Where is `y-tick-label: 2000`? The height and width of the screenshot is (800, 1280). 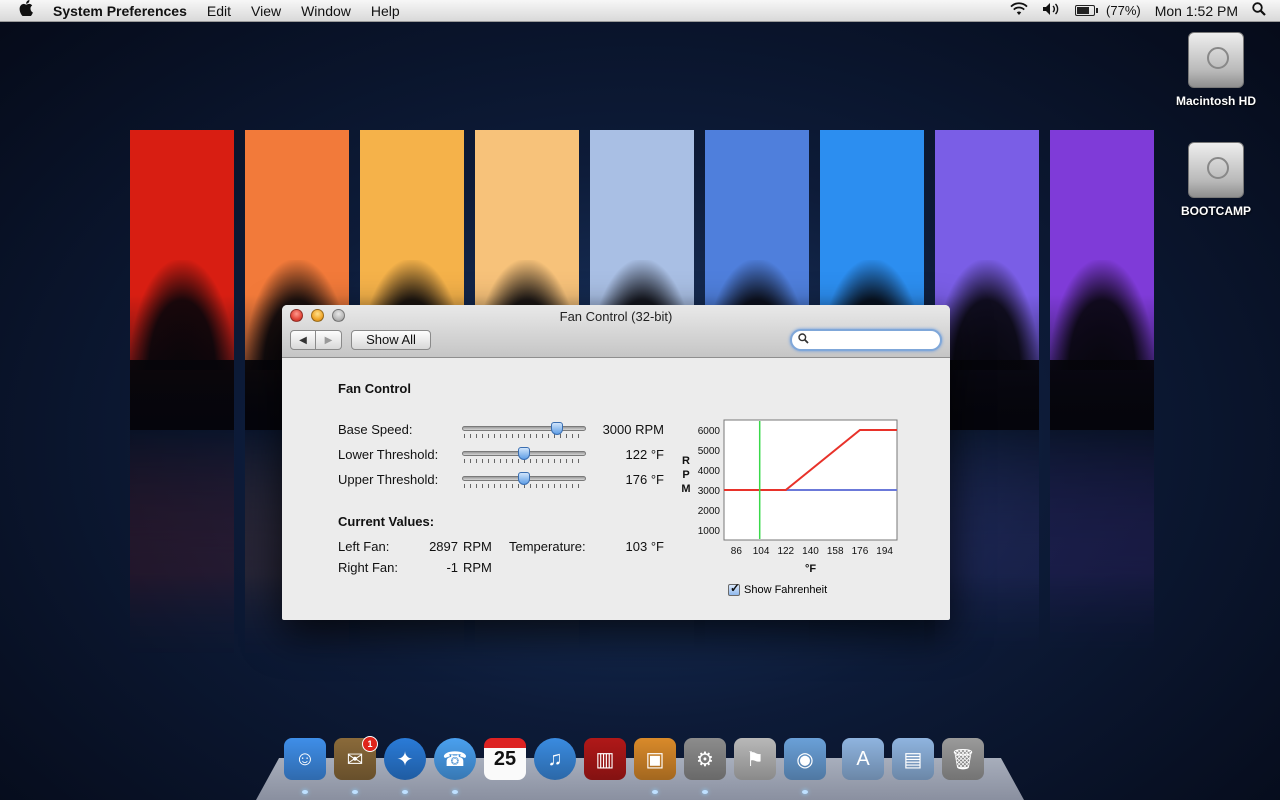 y-tick-label: 2000 is located at coordinates (709, 511).